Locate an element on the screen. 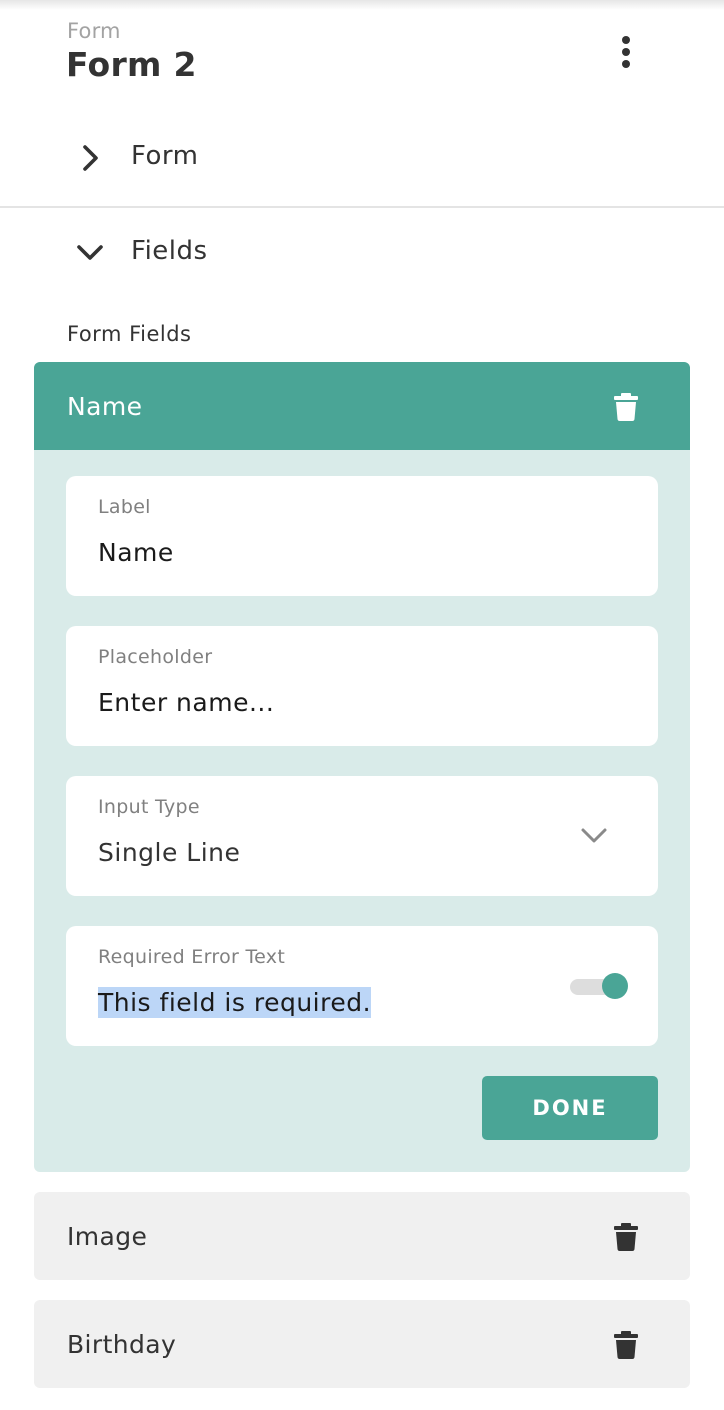 The width and height of the screenshot is (724, 1410). section-fields-label: Fields is located at coordinates (169, 251).